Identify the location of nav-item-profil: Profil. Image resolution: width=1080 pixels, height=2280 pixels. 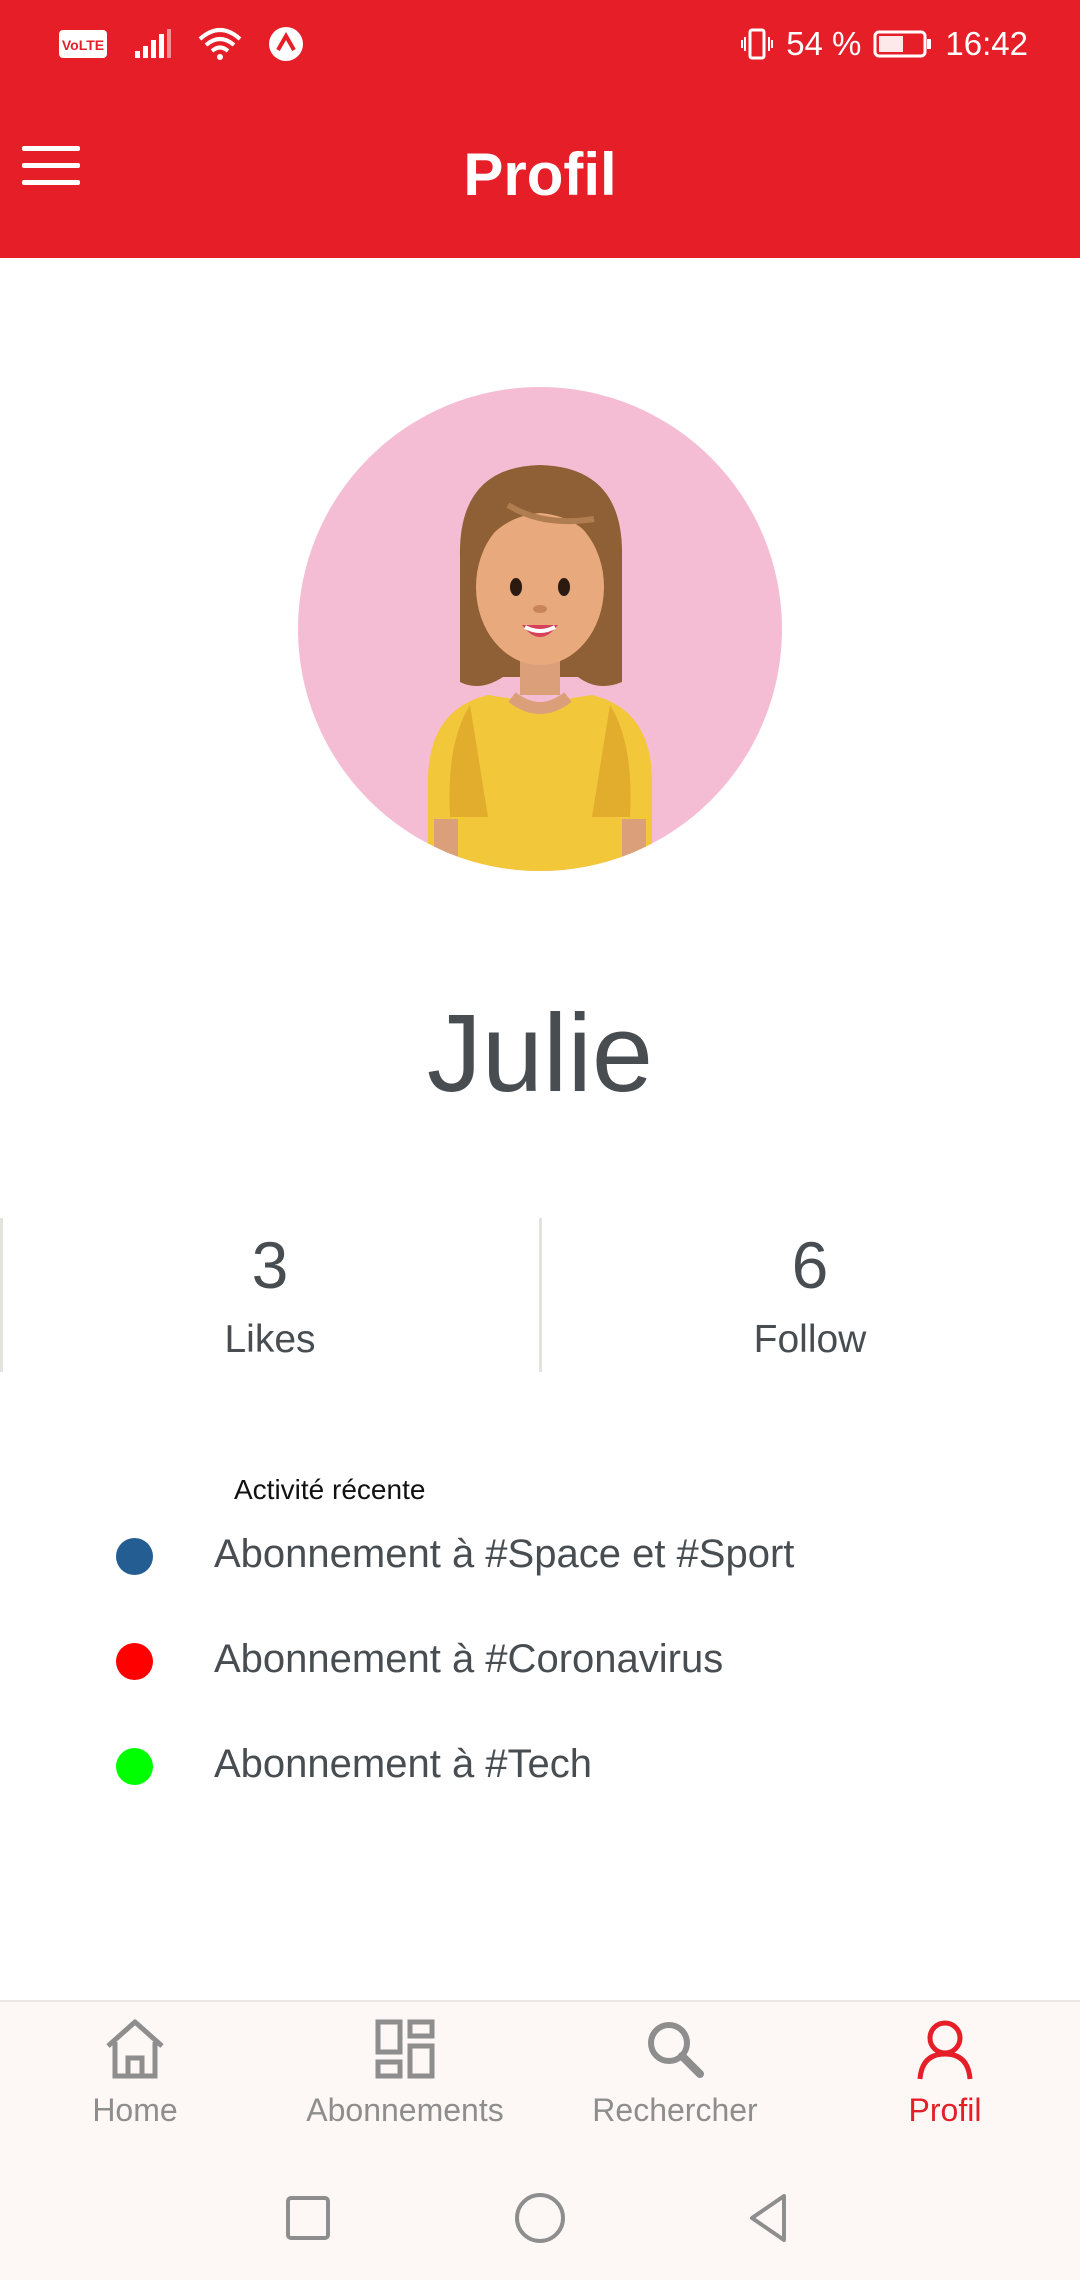
(945, 2086).